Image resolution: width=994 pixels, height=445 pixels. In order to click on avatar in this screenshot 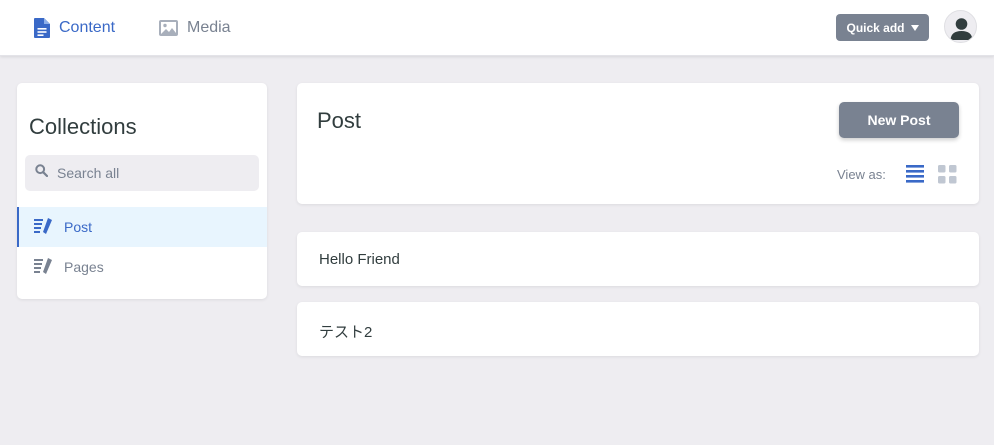, I will do `click(960, 26)`.